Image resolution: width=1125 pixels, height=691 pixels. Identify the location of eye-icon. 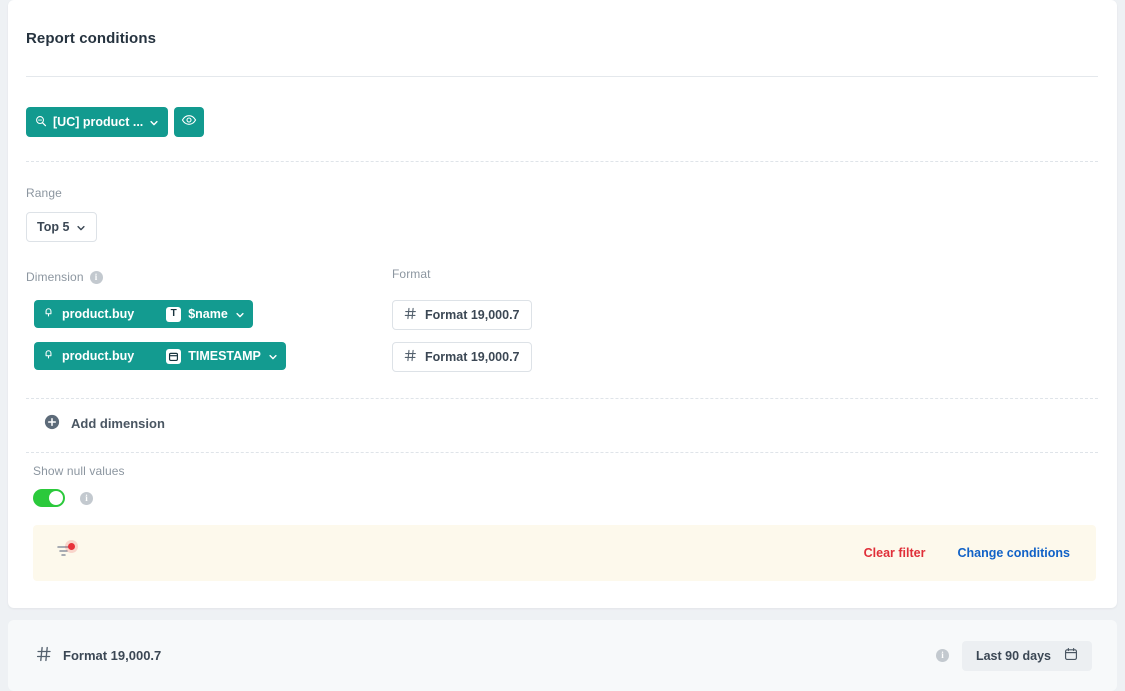
(189, 122).